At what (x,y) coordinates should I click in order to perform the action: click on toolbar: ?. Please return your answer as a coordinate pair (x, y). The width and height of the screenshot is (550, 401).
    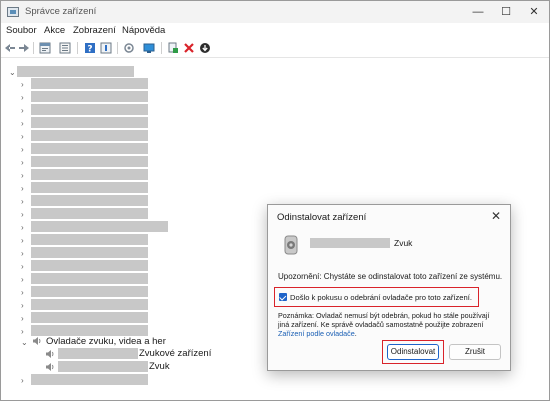
    Looking at the image, I should click on (275, 48).